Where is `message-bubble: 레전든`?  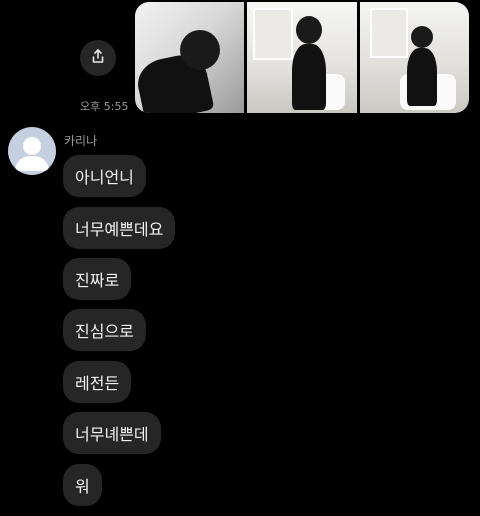 message-bubble: 레전든 is located at coordinates (97, 382).